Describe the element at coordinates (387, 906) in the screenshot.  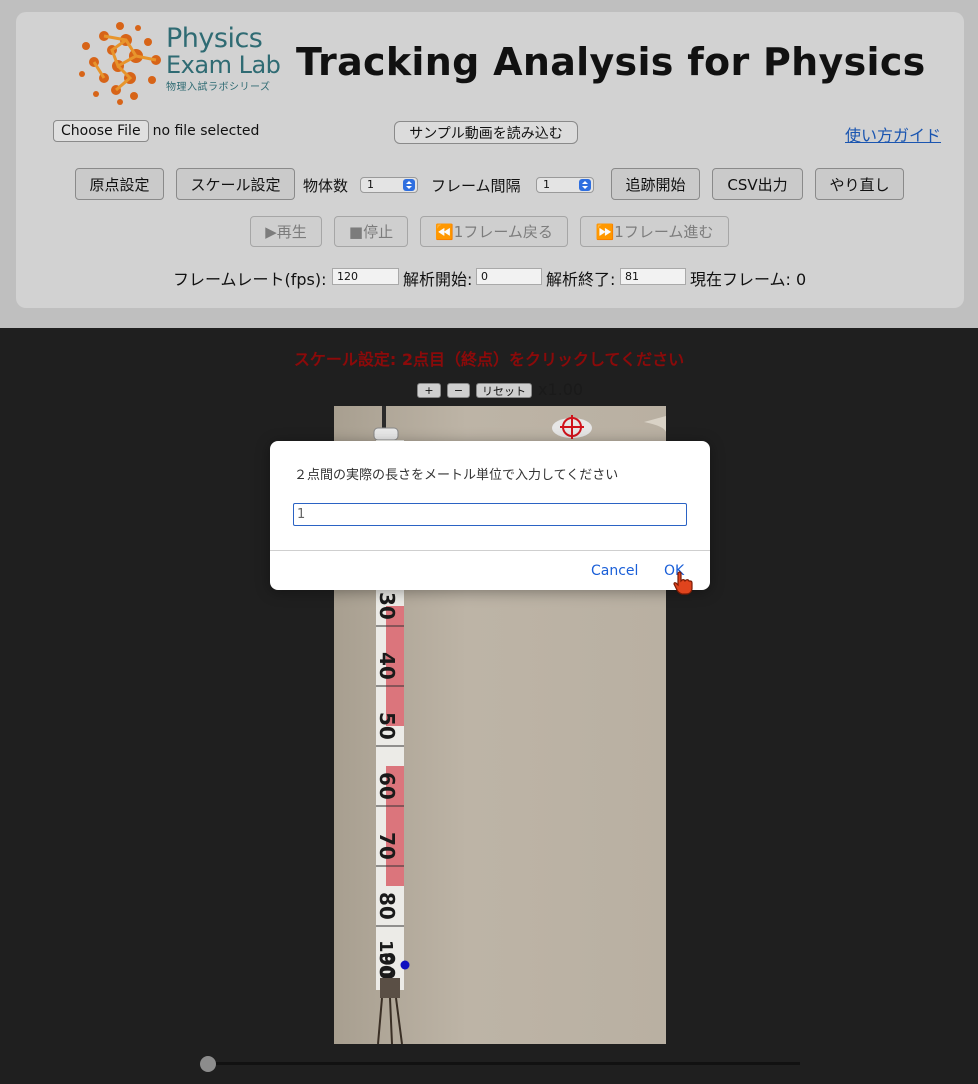
I see `ruler-mark-80: 80` at that location.